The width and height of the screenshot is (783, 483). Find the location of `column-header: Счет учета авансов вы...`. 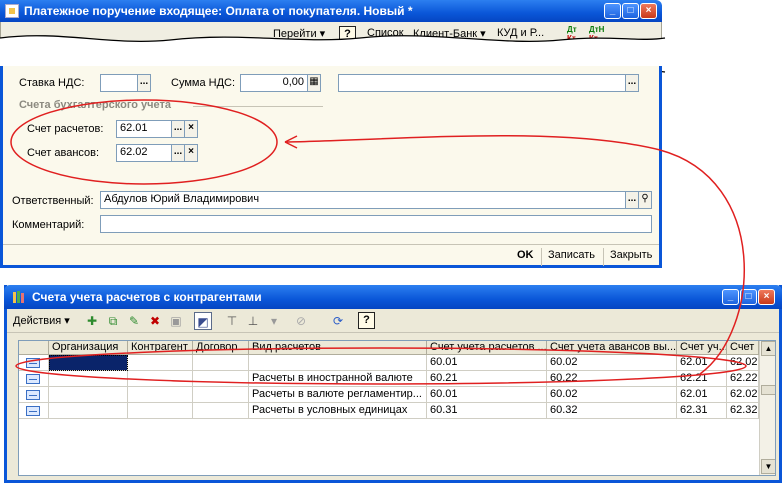

column-header: Счет учета авансов вы... is located at coordinates (612, 348).